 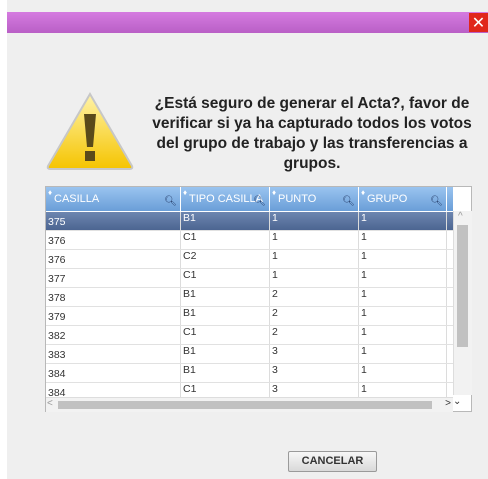 What do you see at coordinates (478, 22) in the screenshot?
I see `close-icon: ✕` at bounding box center [478, 22].